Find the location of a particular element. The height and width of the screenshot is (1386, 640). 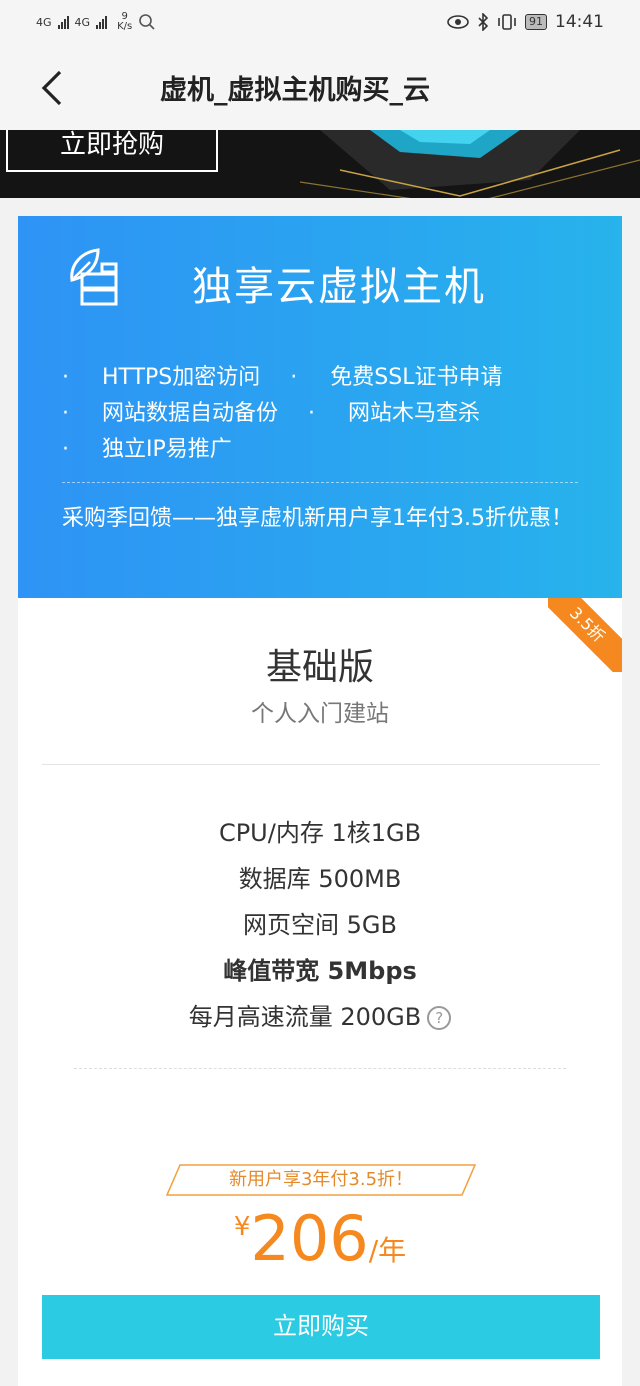

offer-tag: 新用户享3年付3.5折！ is located at coordinates (321, 1180).